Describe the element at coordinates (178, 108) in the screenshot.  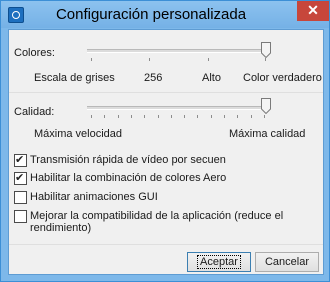
I see `calidad-slider-track` at that location.